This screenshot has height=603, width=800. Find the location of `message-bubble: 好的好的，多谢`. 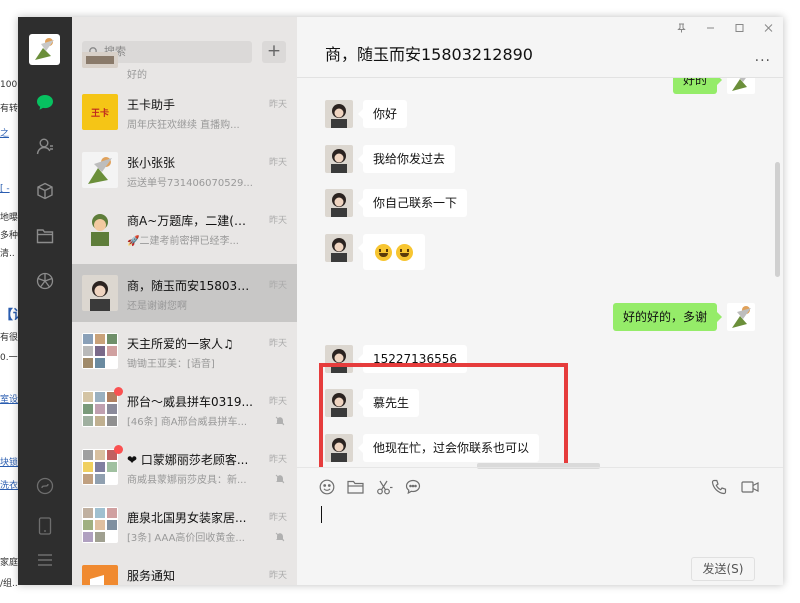

message-bubble: 好的好的，多谢 is located at coordinates (667, 317).